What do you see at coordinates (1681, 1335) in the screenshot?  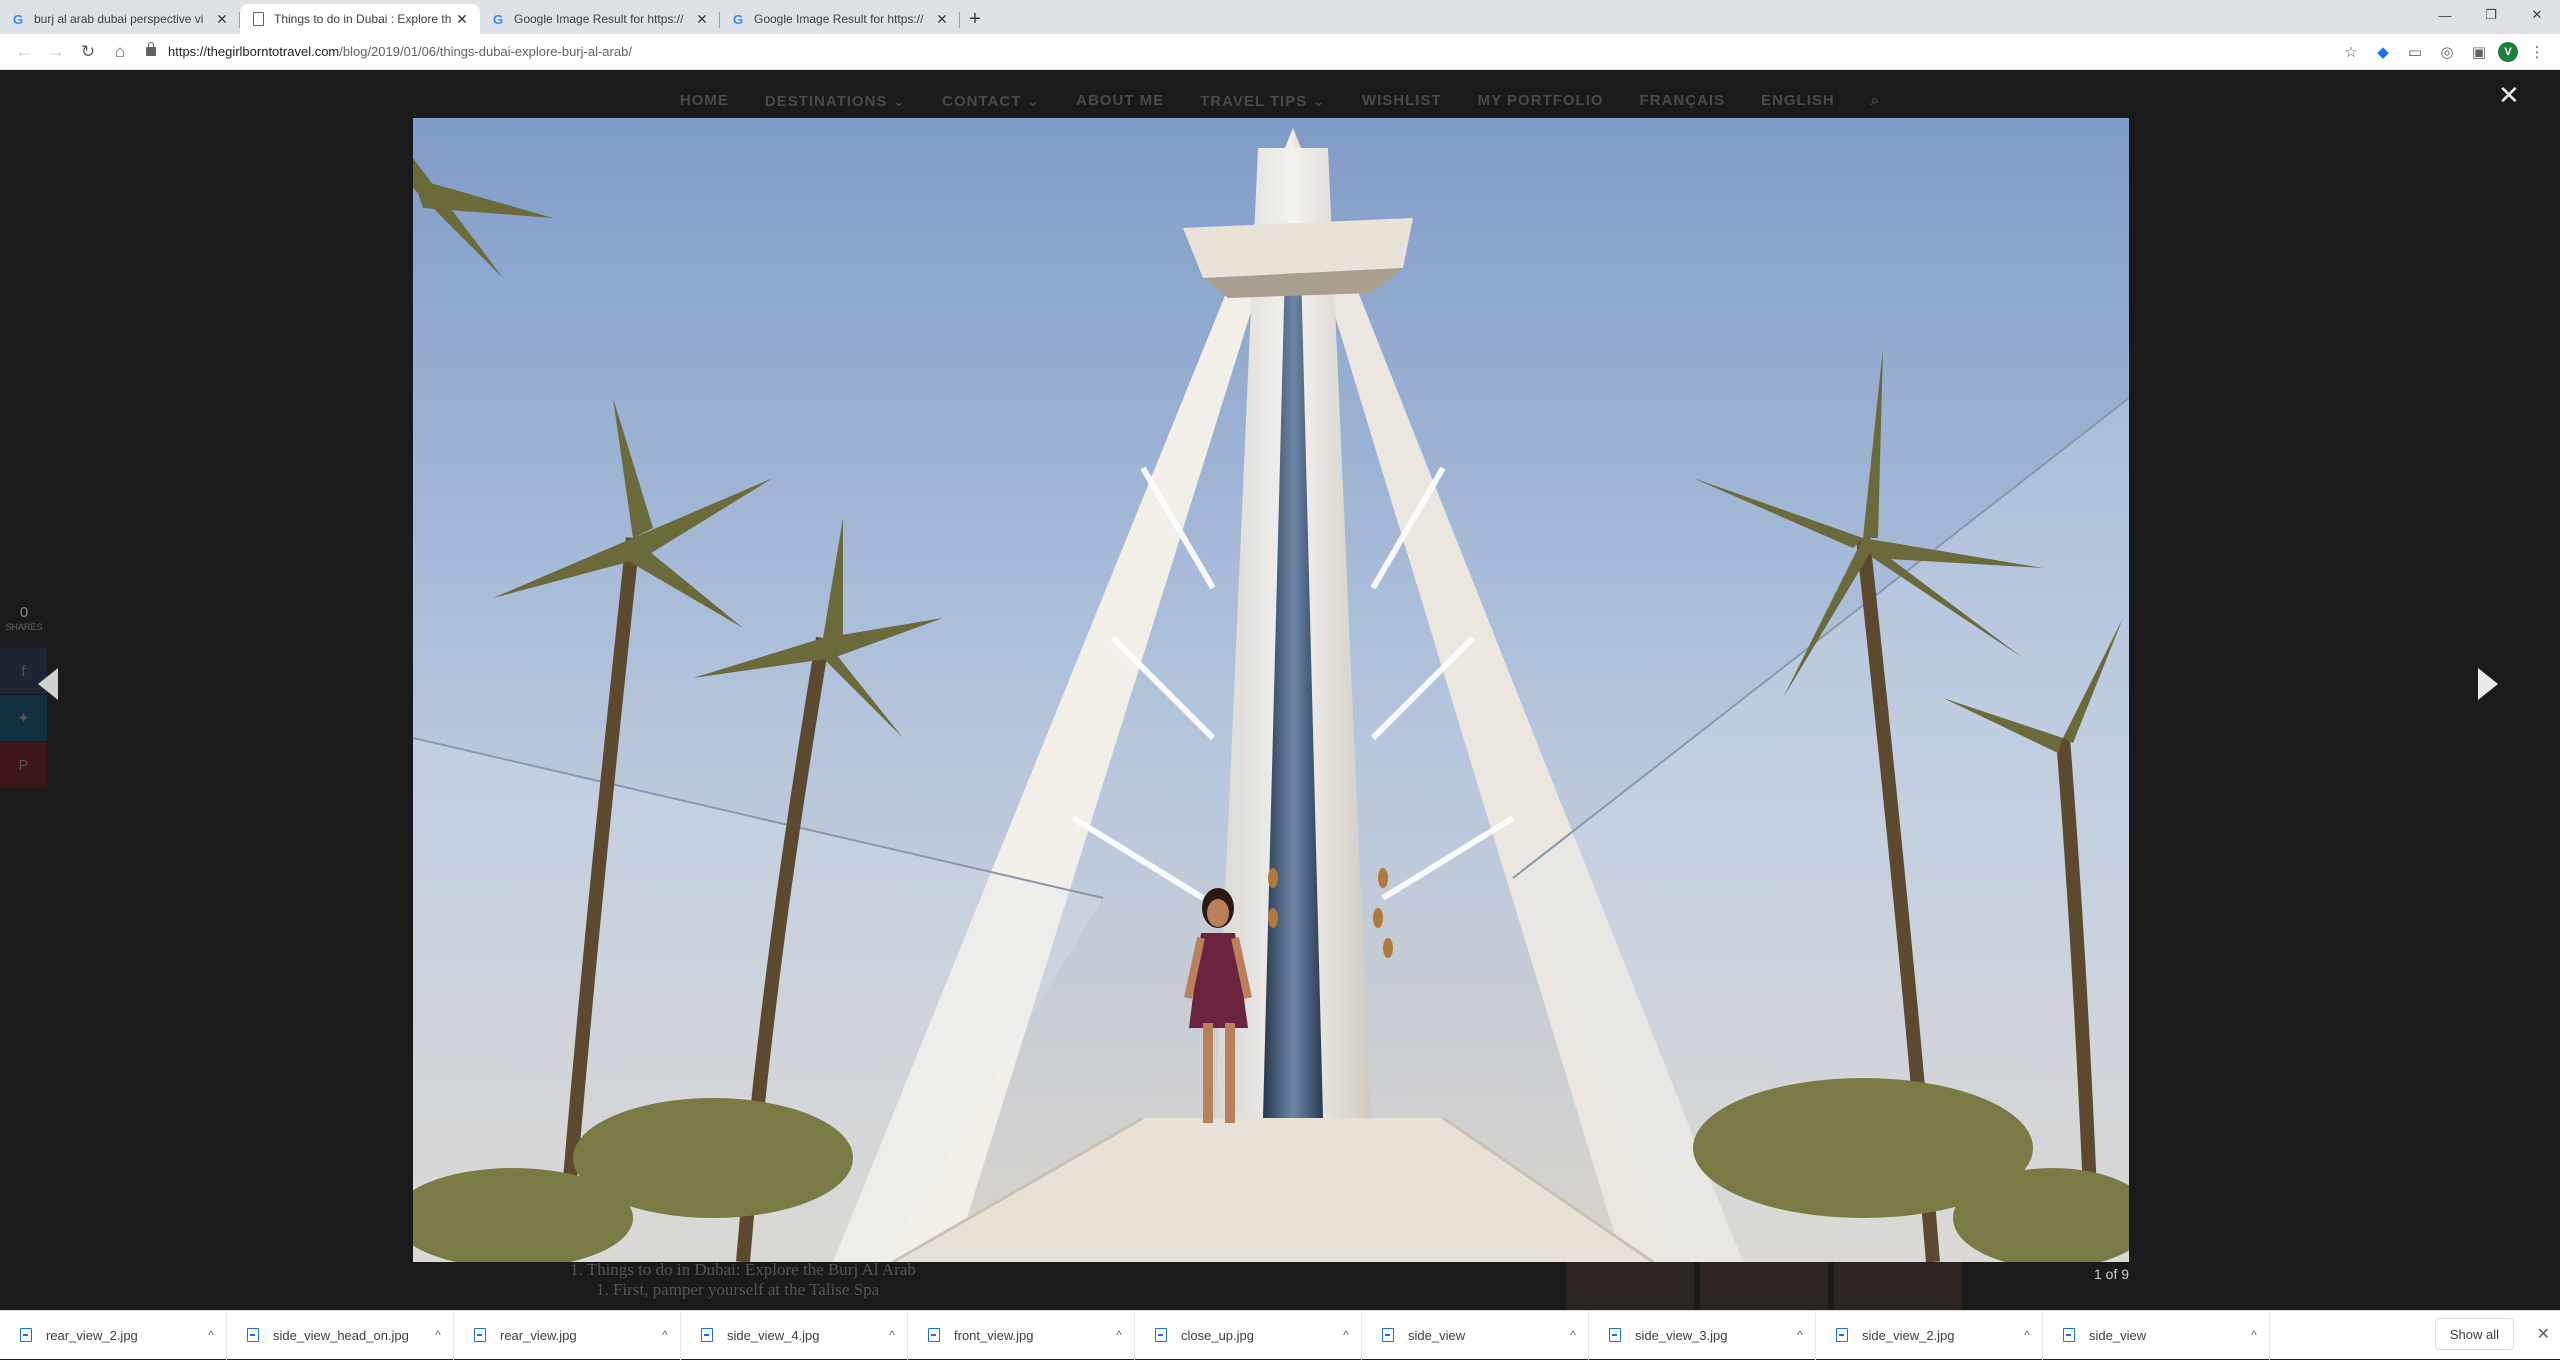 I see `download-filename: side_view_3.jpg` at bounding box center [1681, 1335].